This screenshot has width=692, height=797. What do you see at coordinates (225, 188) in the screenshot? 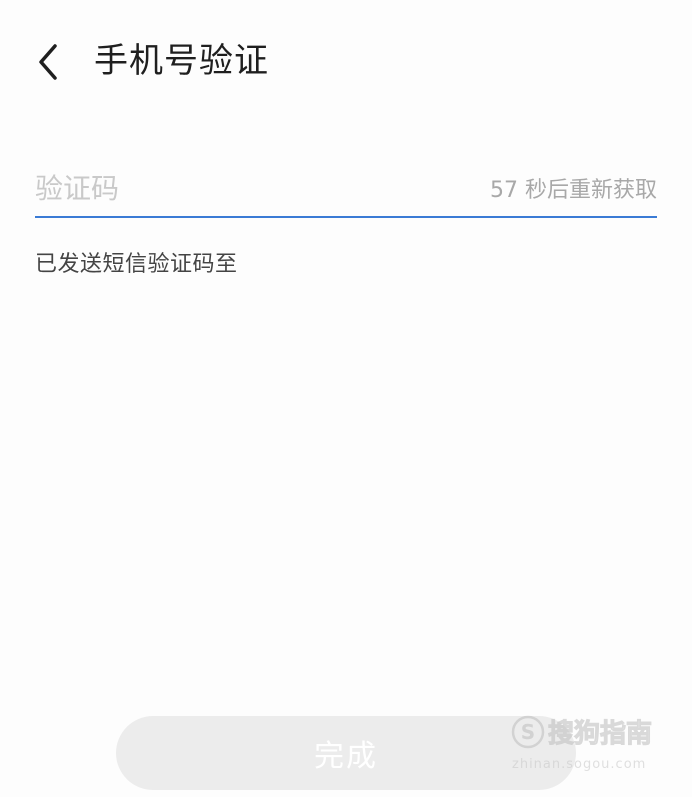
I see `verification-code-input` at bounding box center [225, 188].